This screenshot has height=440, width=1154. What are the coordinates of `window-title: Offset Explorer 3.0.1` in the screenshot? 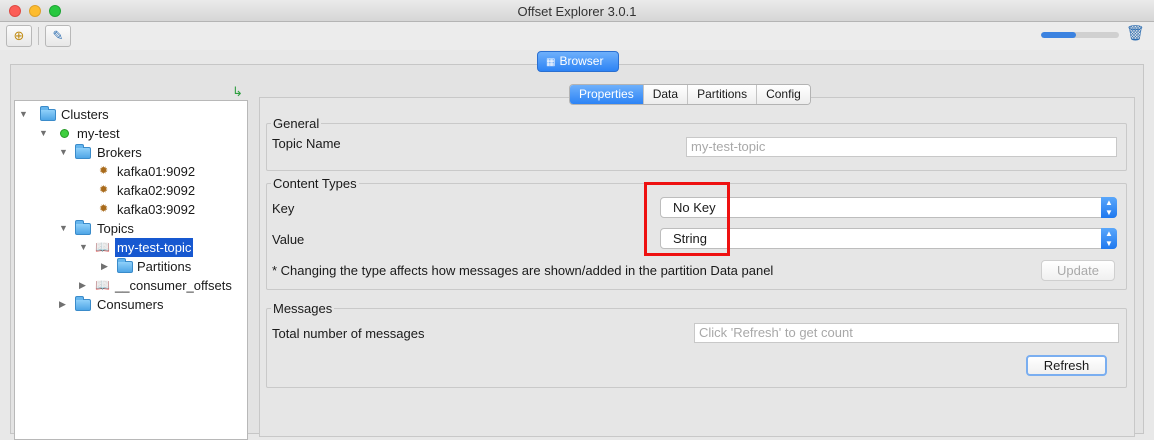 It's located at (577, 11).